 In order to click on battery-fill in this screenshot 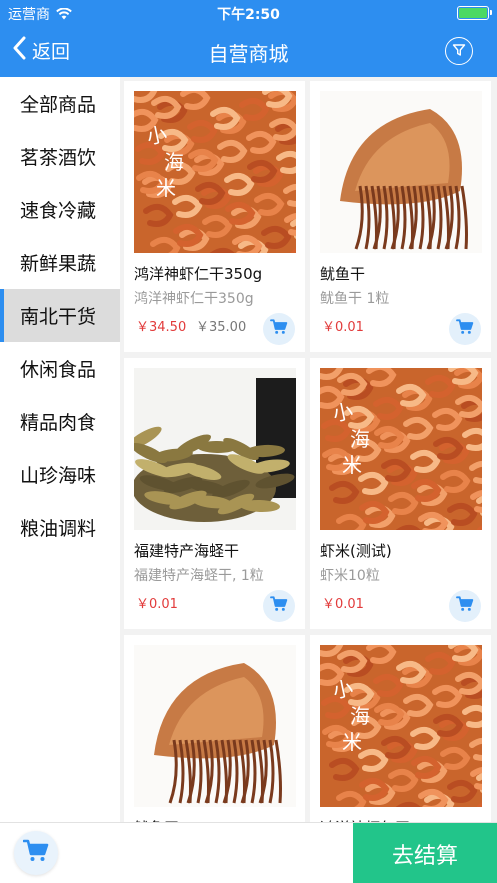, I will do `click(473, 13)`.